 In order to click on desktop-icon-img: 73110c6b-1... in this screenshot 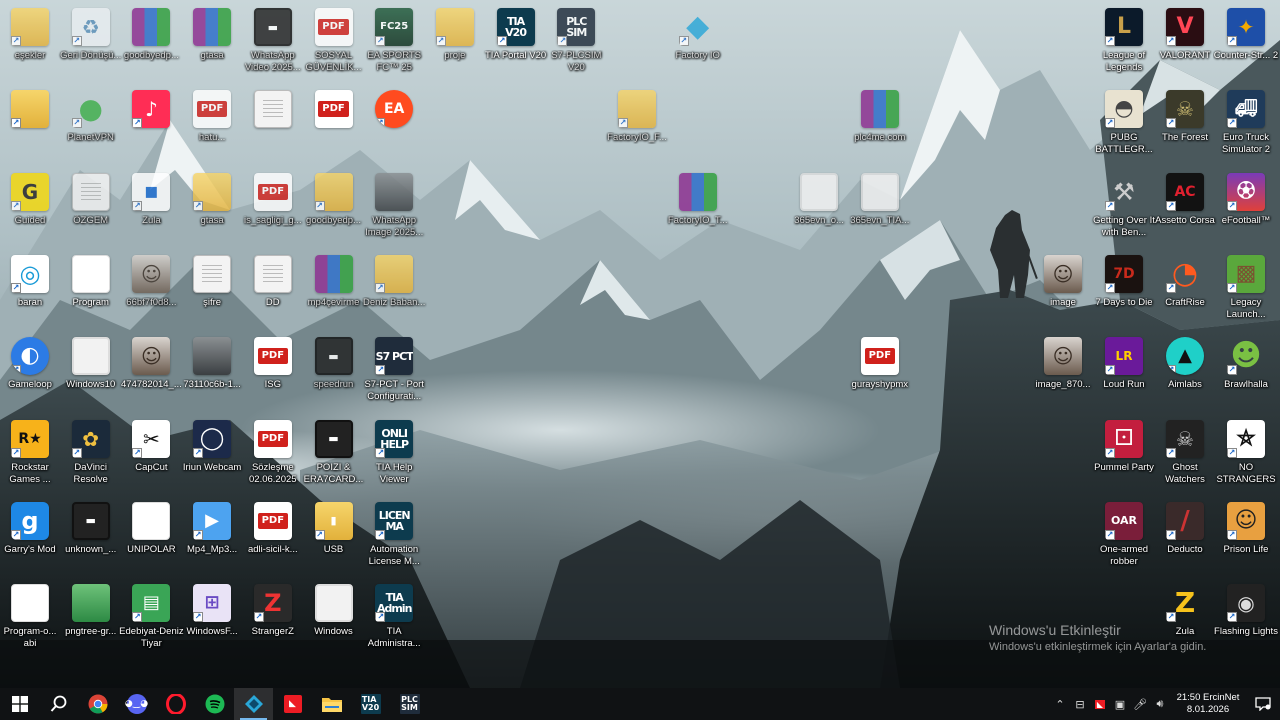, I will do `click(212, 362)`.